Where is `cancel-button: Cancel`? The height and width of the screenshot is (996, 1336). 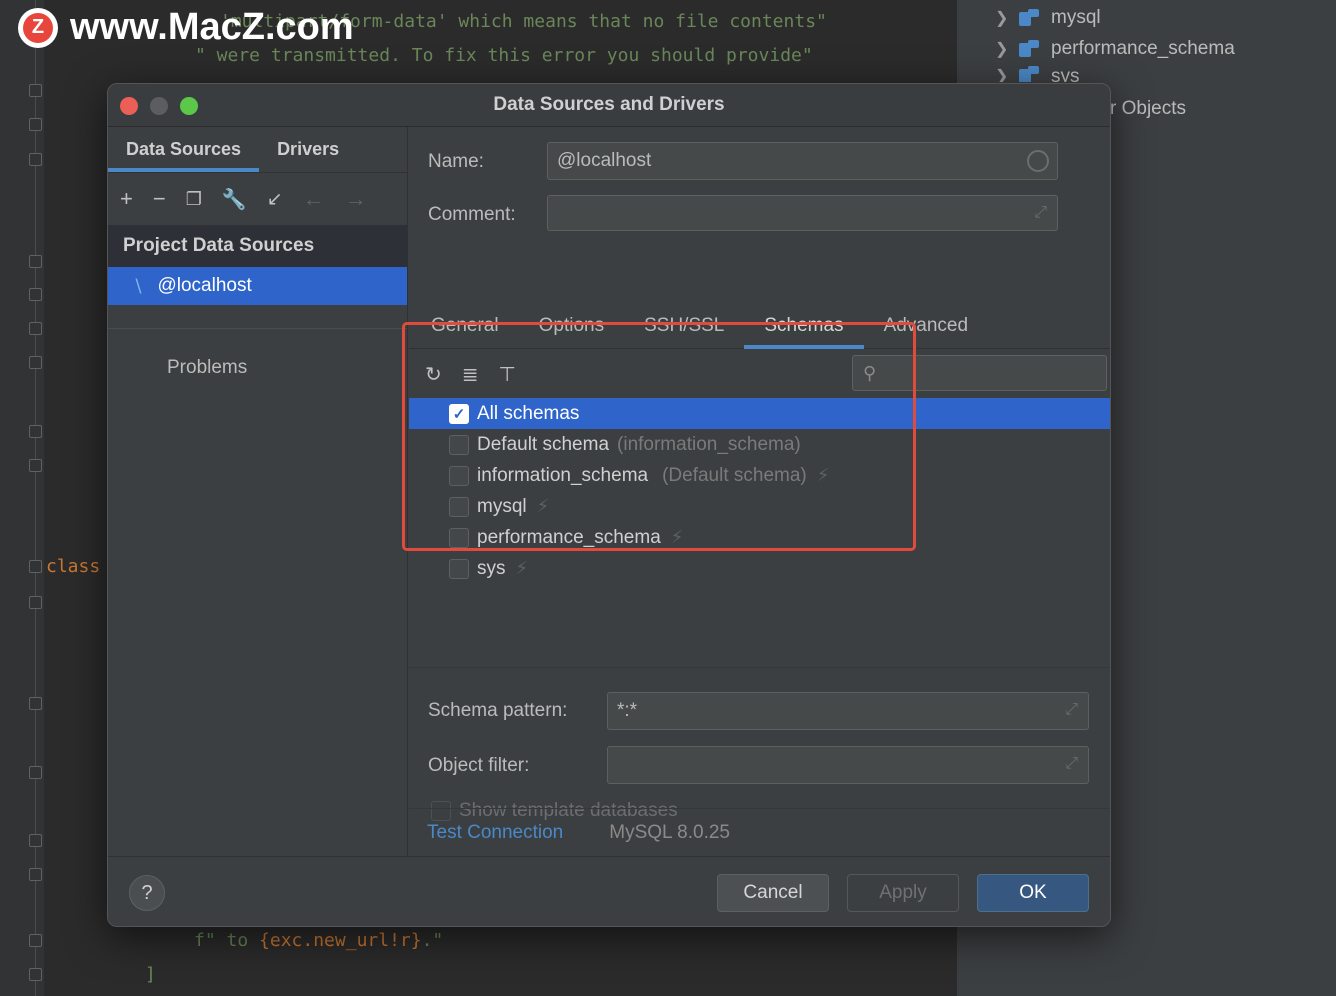
cancel-button: Cancel is located at coordinates (773, 893).